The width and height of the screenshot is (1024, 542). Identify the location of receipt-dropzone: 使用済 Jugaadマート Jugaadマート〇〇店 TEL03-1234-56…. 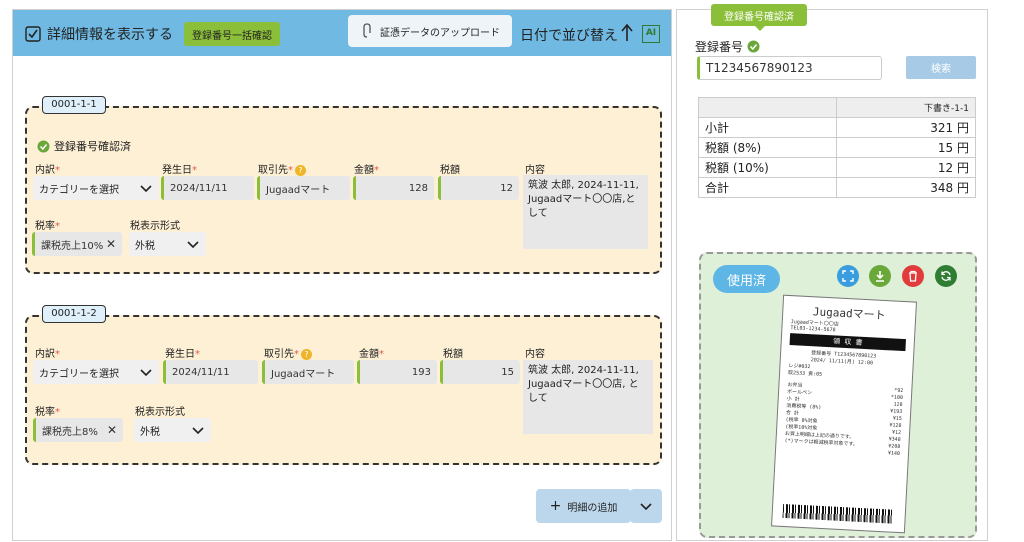
(838, 395).